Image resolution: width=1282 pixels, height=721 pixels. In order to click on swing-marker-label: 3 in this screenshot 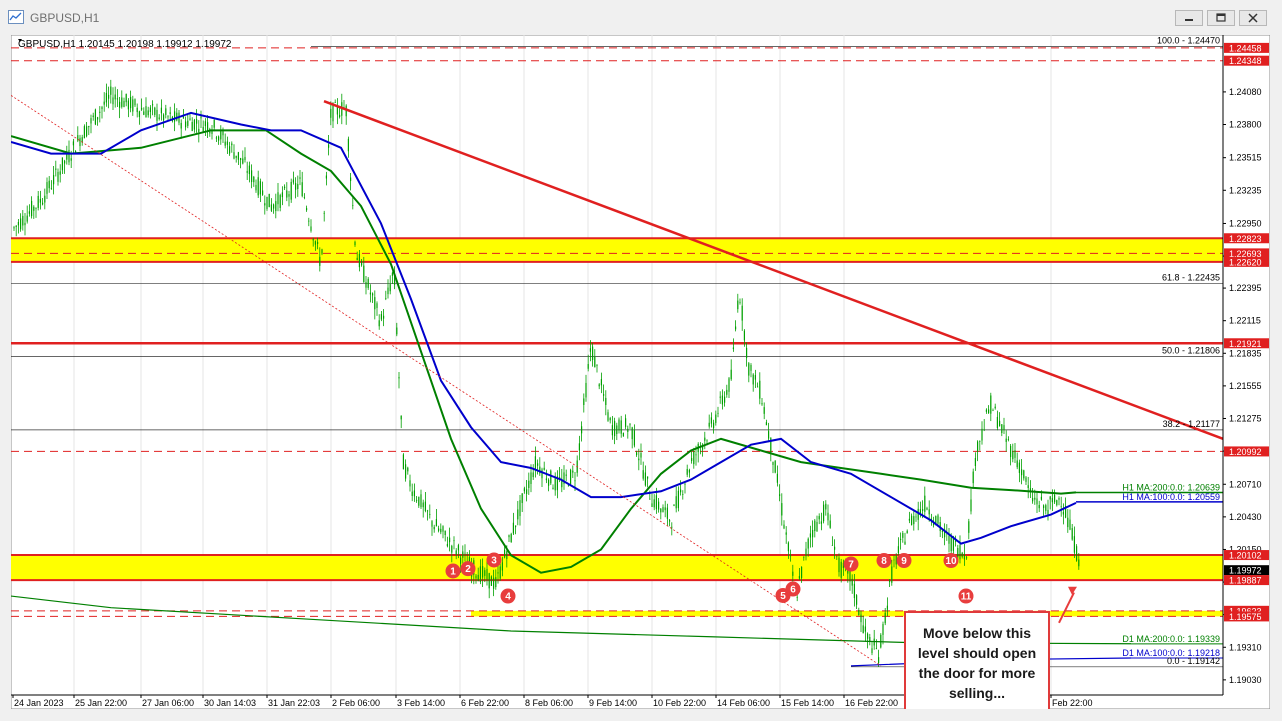, I will do `click(494, 560)`.